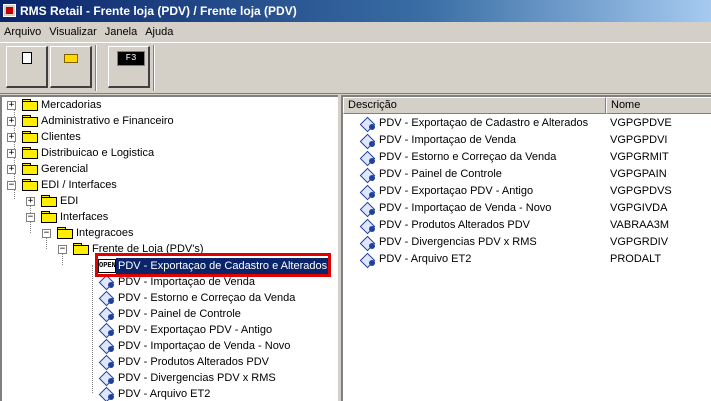 The width and height of the screenshot is (711, 401). I want to click on tree-item-clientes: + Clientes, so click(167, 137).